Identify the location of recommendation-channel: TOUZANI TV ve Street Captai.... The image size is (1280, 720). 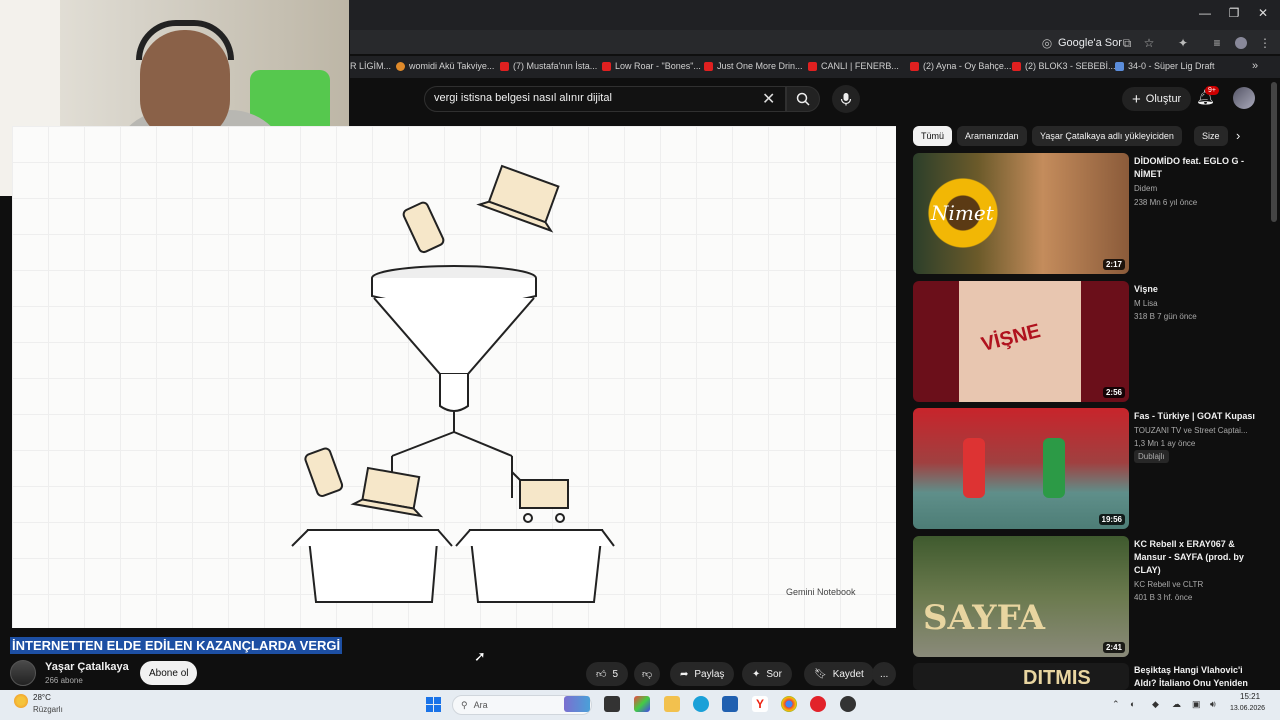
(1199, 430).